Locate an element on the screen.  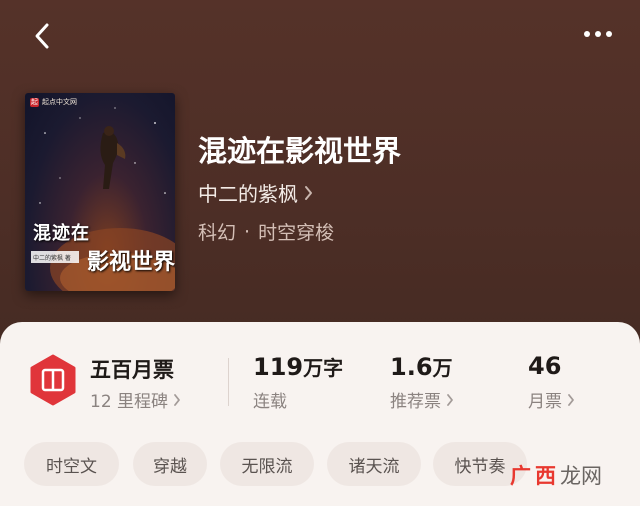
more-options-button is located at coordinates (598, 34).